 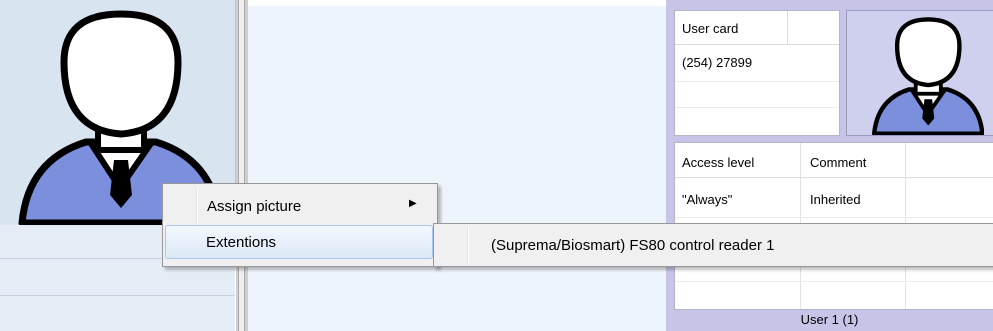 I want to click on comment-cell: Inherited, so click(x=835, y=199).